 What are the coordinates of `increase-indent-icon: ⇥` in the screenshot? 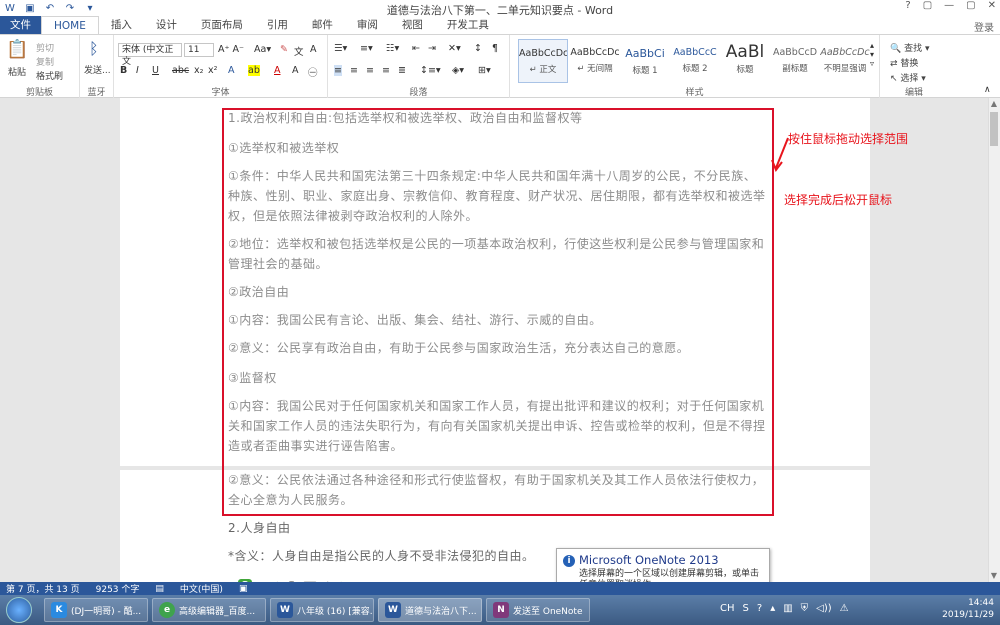 It's located at (432, 48).